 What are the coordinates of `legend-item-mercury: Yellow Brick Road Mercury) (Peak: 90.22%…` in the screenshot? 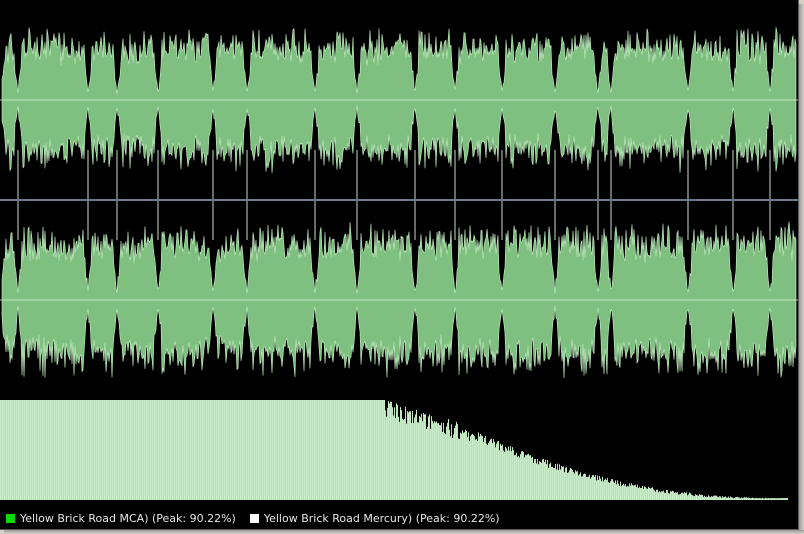 It's located at (374, 518).